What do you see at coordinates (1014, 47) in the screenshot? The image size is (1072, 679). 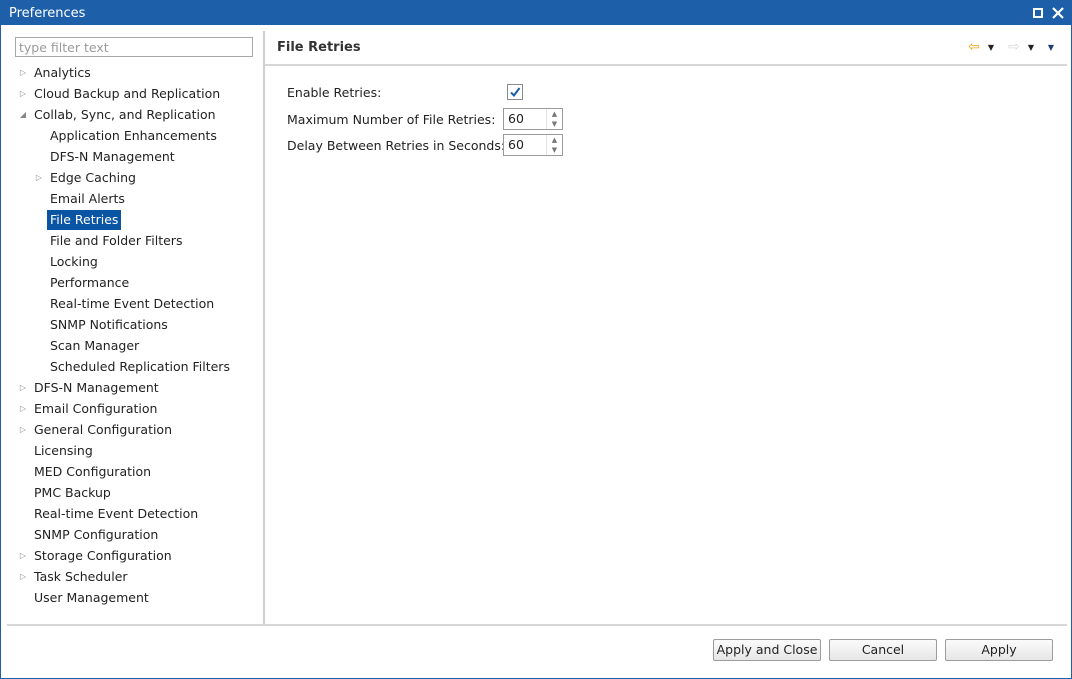 I see `forward-arrow-icon: ⇨` at bounding box center [1014, 47].